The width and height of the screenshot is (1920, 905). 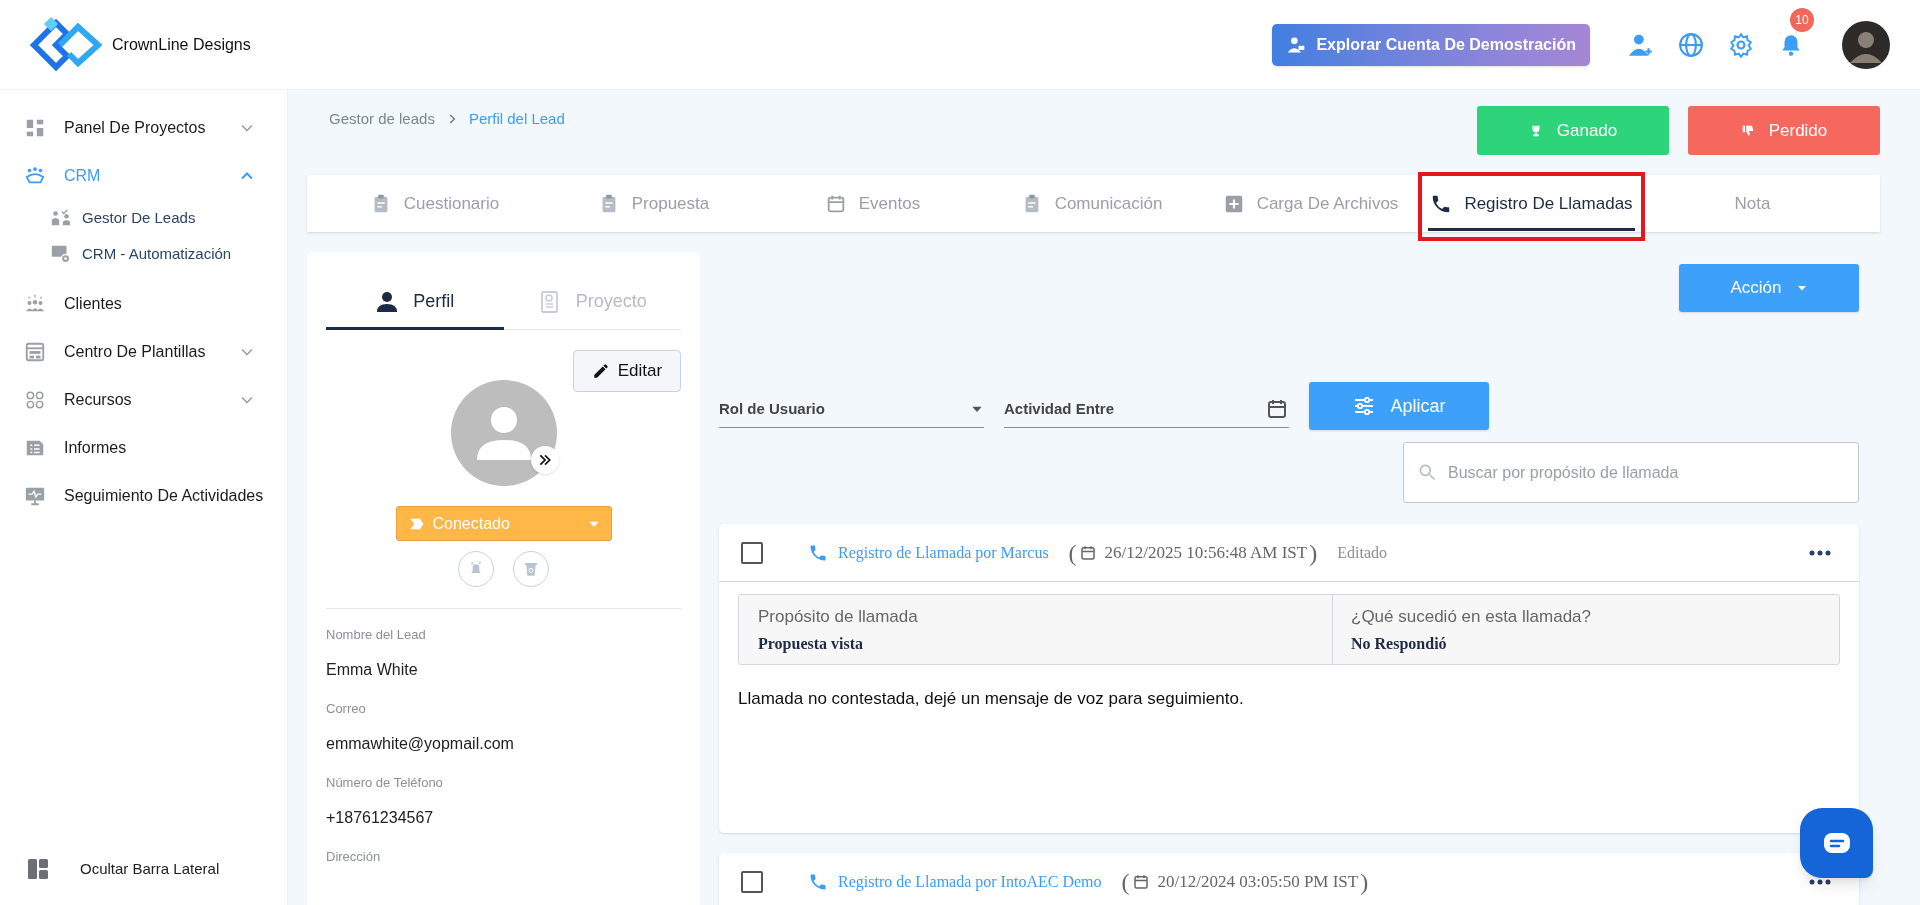 I want to click on action-button: Acción, so click(x=1769, y=288).